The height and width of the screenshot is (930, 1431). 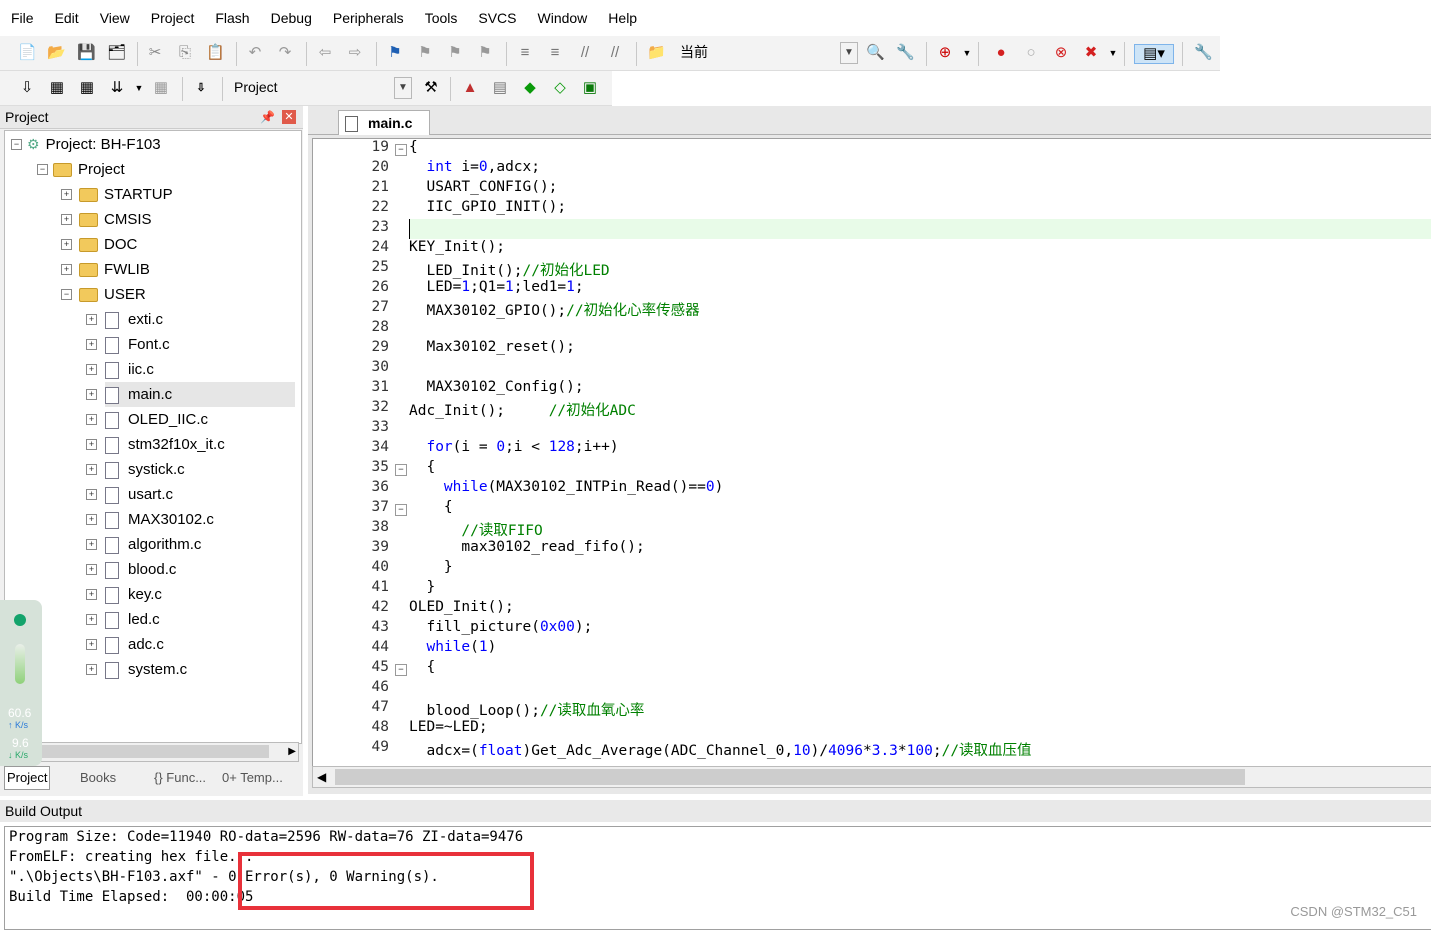 What do you see at coordinates (767, 53) in the screenshot?
I see `target-combo: 当前 ▼` at bounding box center [767, 53].